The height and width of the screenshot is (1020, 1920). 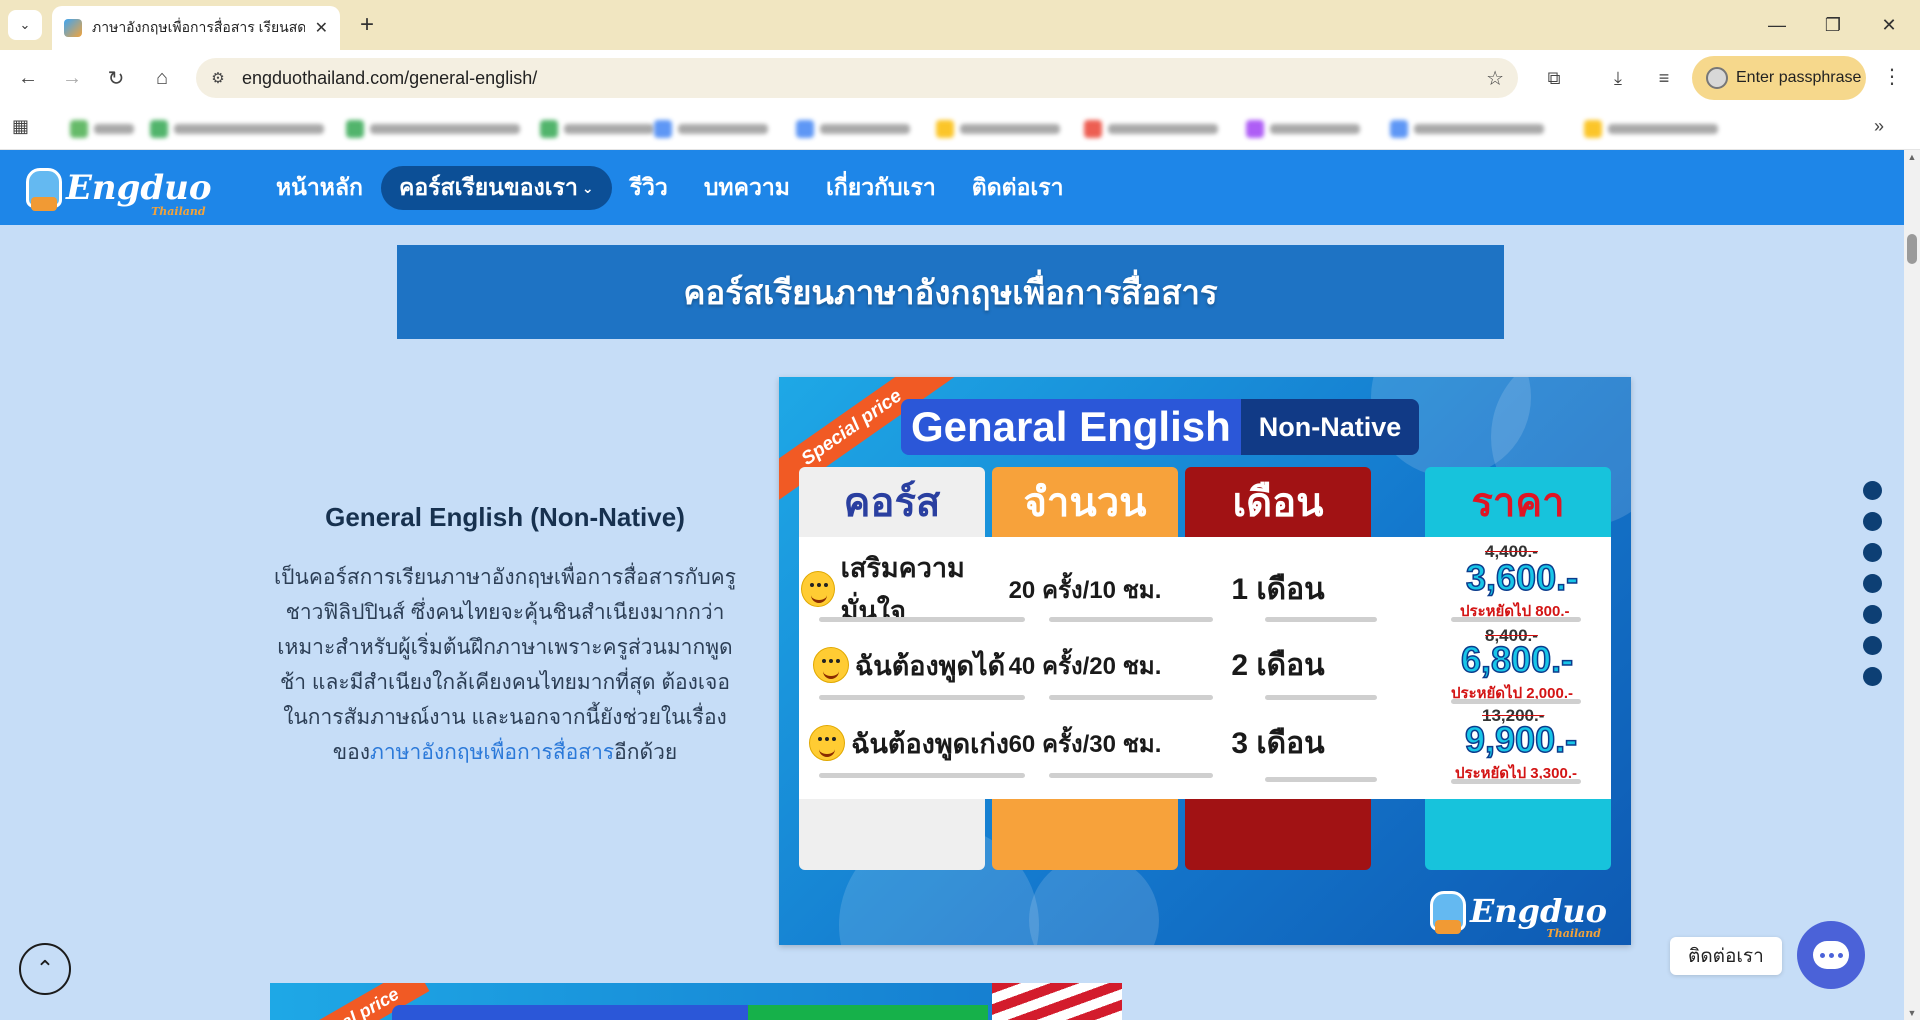 I want to click on scroll-down-arrow-icon: ▼, so click(x=1912, y=1013).